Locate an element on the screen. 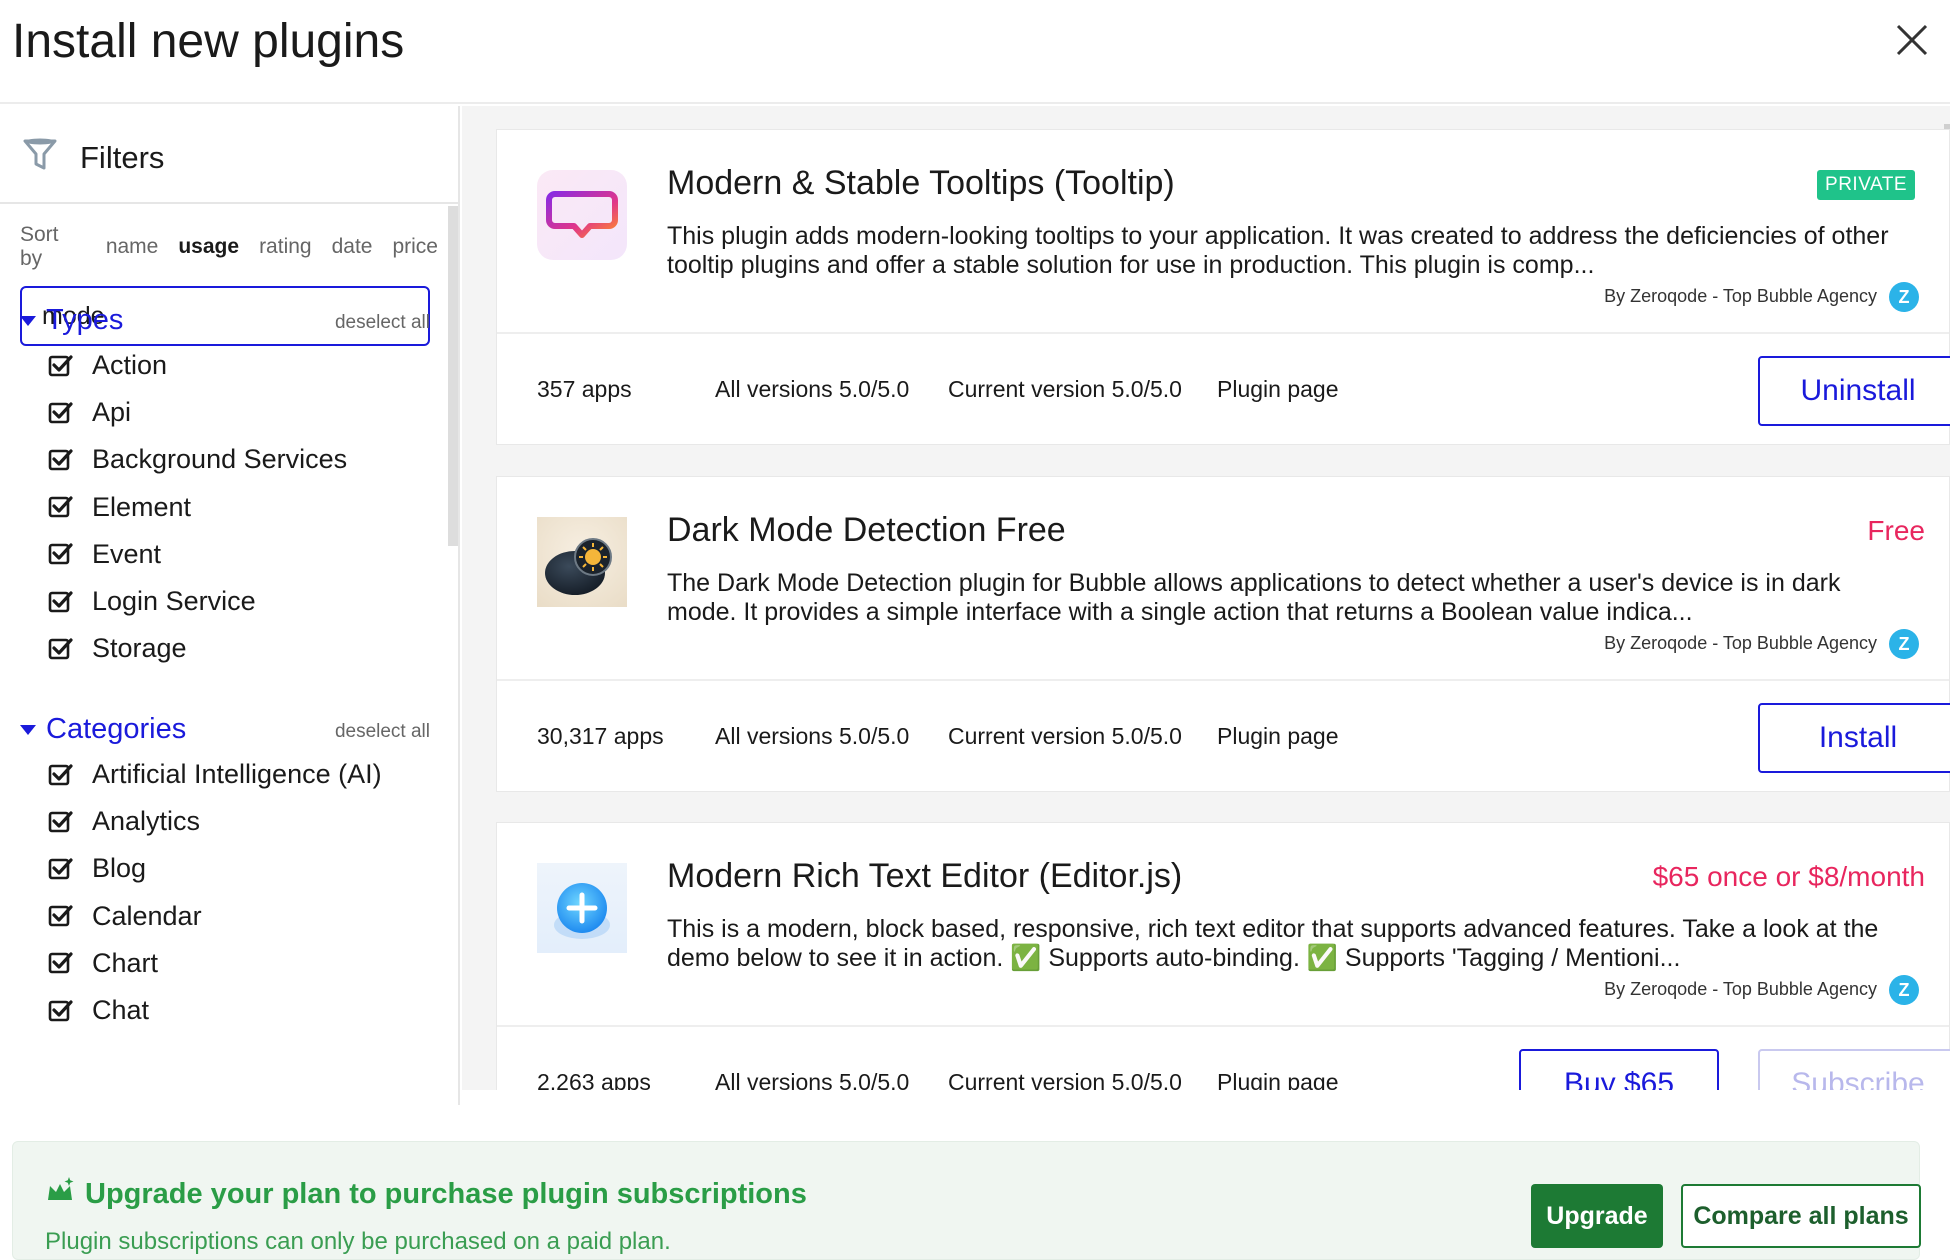  type-filter-element: Element is located at coordinates (238, 507).